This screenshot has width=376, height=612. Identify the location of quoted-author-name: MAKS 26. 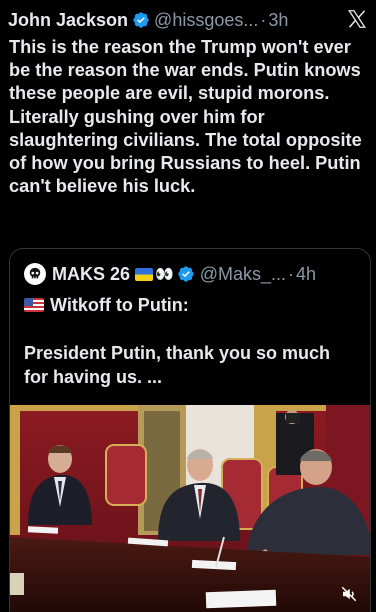
(91, 274).